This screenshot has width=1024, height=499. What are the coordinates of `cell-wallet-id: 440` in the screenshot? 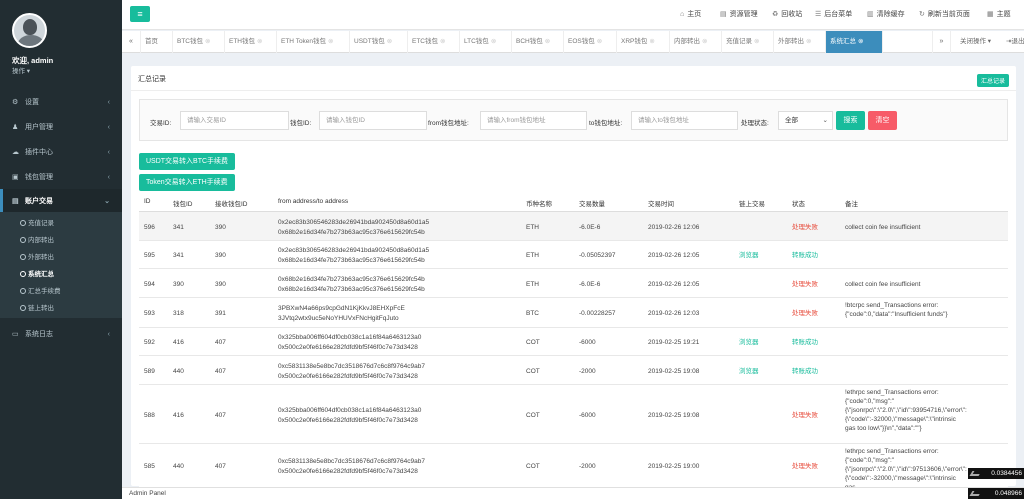 It's located at (178, 371).